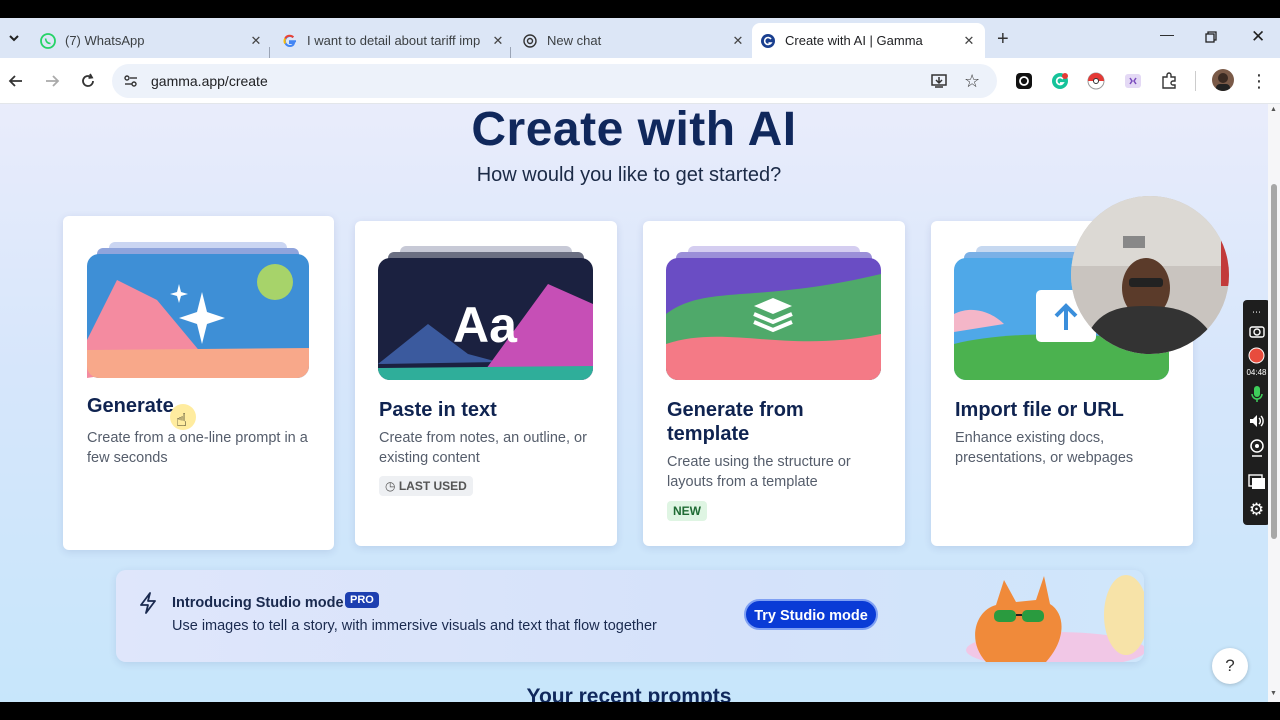 This screenshot has width=1280, height=720. What do you see at coordinates (1256, 372) in the screenshot?
I see `recording-time: 04:48` at bounding box center [1256, 372].